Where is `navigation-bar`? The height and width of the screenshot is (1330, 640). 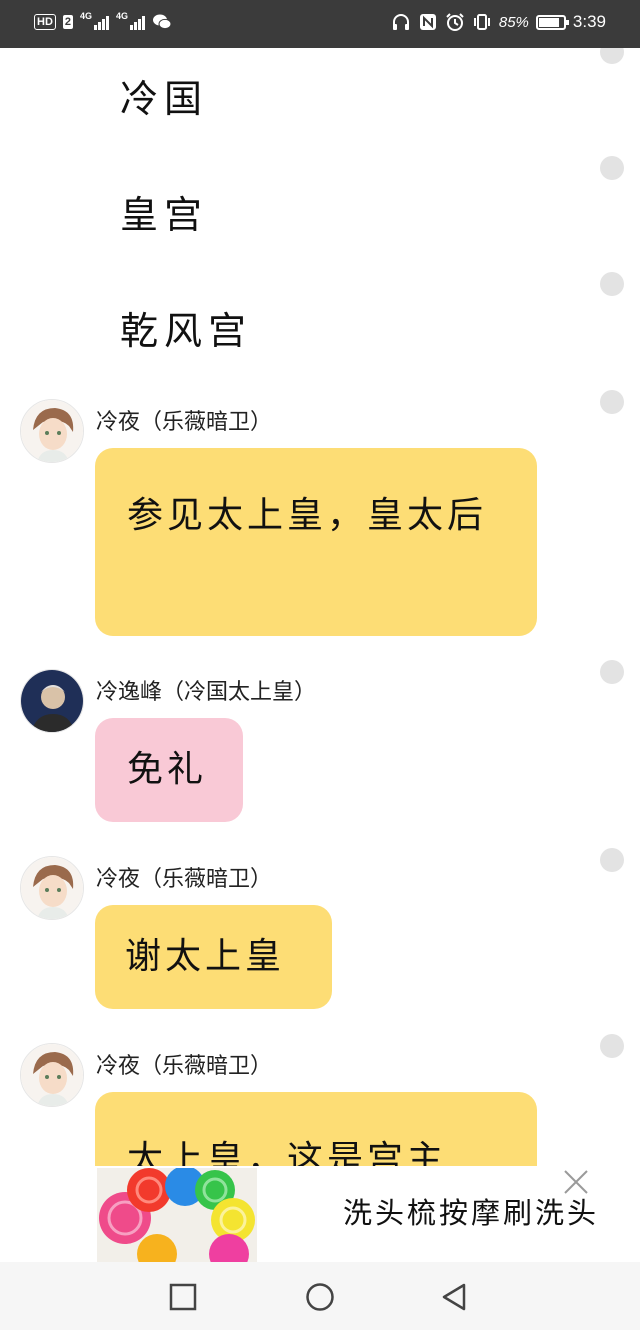 navigation-bar is located at coordinates (320, 1296).